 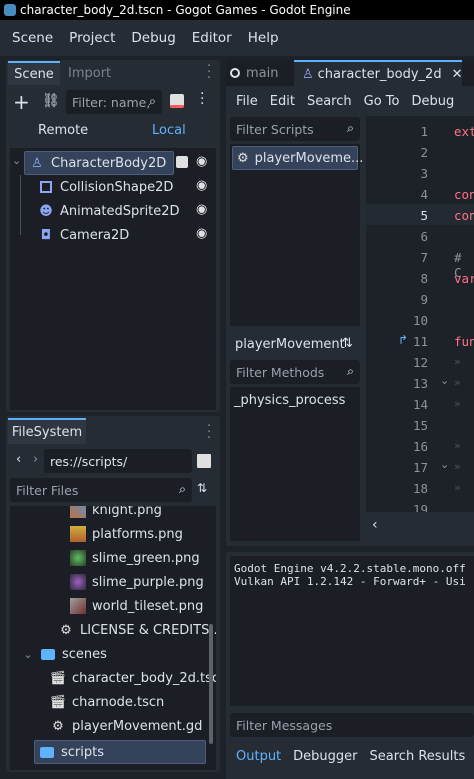 I want to click on line-number: 14, so click(x=420, y=404).